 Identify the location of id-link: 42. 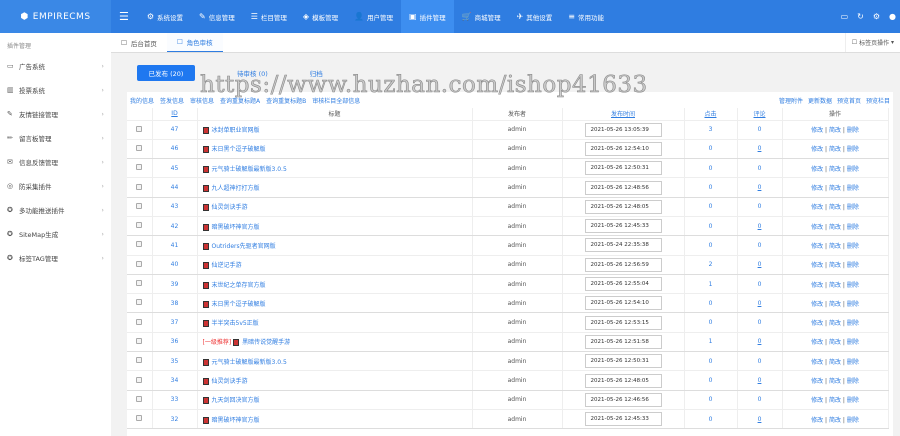
(175, 226).